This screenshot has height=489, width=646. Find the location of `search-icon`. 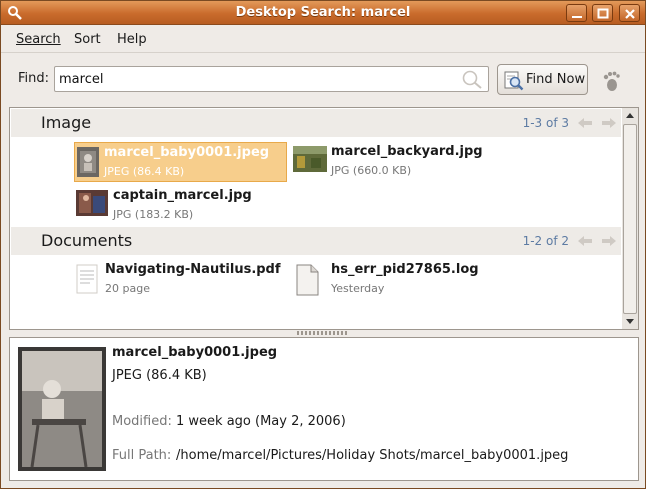

search-icon is located at coordinates (472, 79).